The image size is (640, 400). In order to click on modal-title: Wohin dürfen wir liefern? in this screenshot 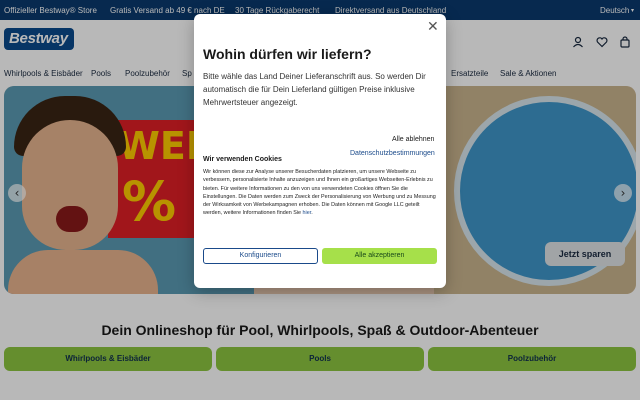, I will do `click(287, 54)`.